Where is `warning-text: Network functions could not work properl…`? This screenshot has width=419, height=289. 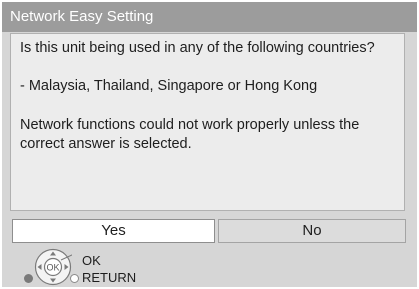 warning-text: Network functions could not work properl… is located at coordinates (190, 134).